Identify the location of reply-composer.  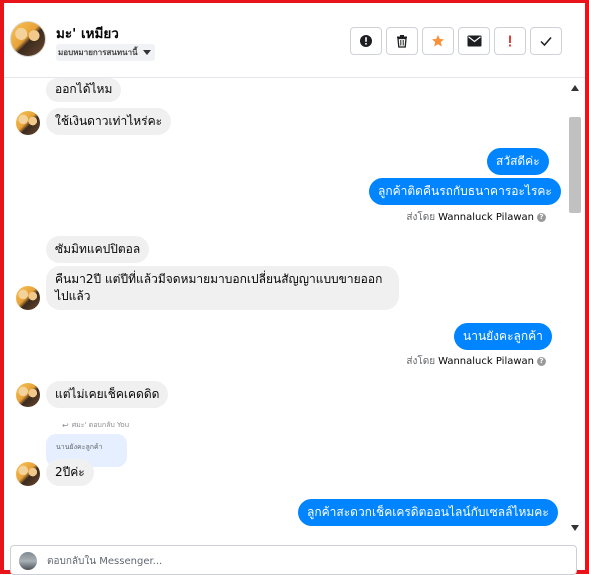
(293, 560).